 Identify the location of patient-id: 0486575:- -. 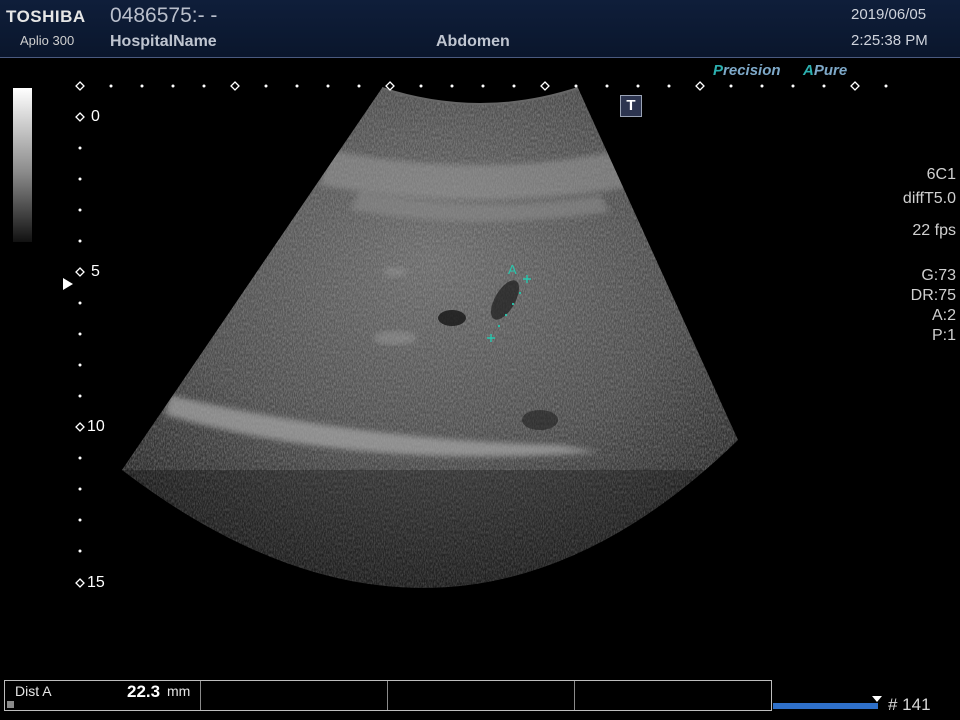
(163, 16).